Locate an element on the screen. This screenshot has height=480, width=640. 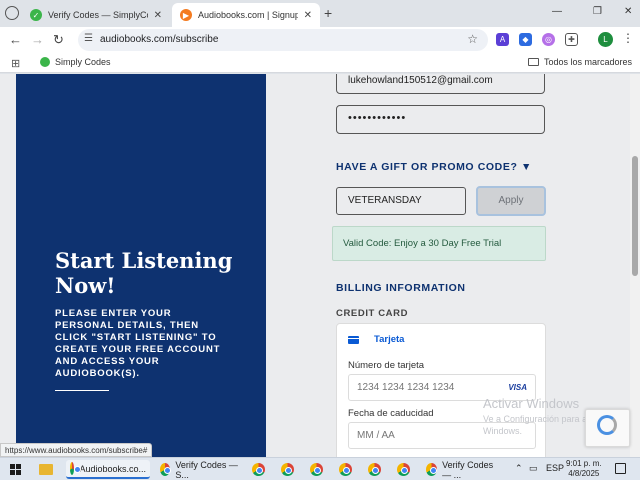
all-bookmarks: Todos los marcadores is located at coordinates (579, 62).